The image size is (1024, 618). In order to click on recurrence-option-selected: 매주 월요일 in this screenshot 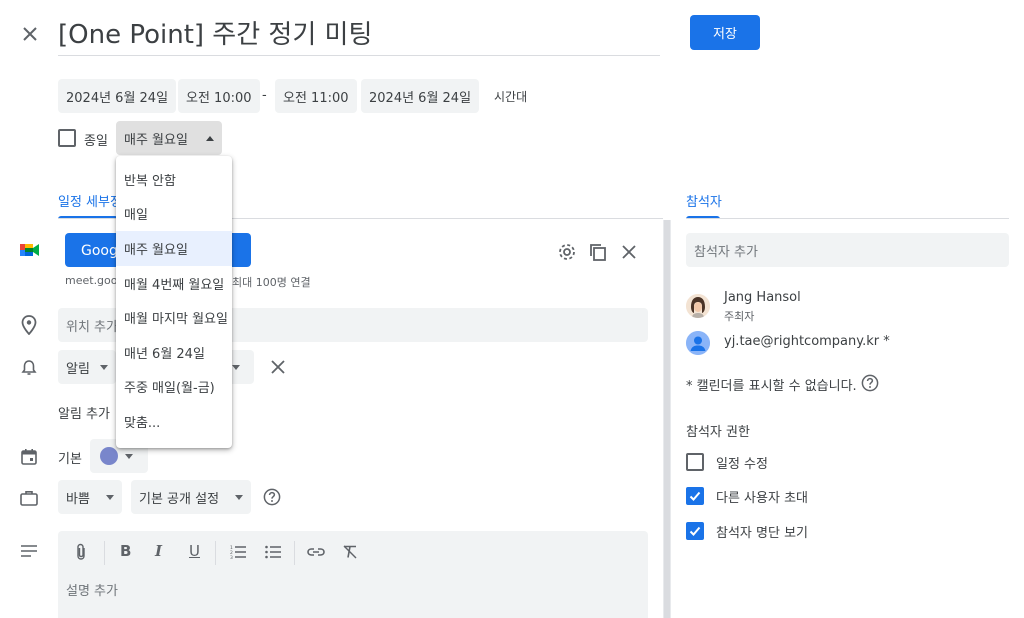, I will do `click(174, 248)`.